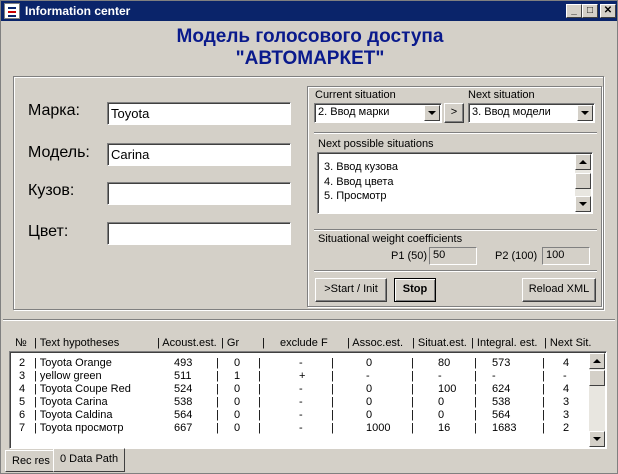  Describe the element at coordinates (409, 256) in the screenshot. I see `p1-label: P1 (50)` at that location.